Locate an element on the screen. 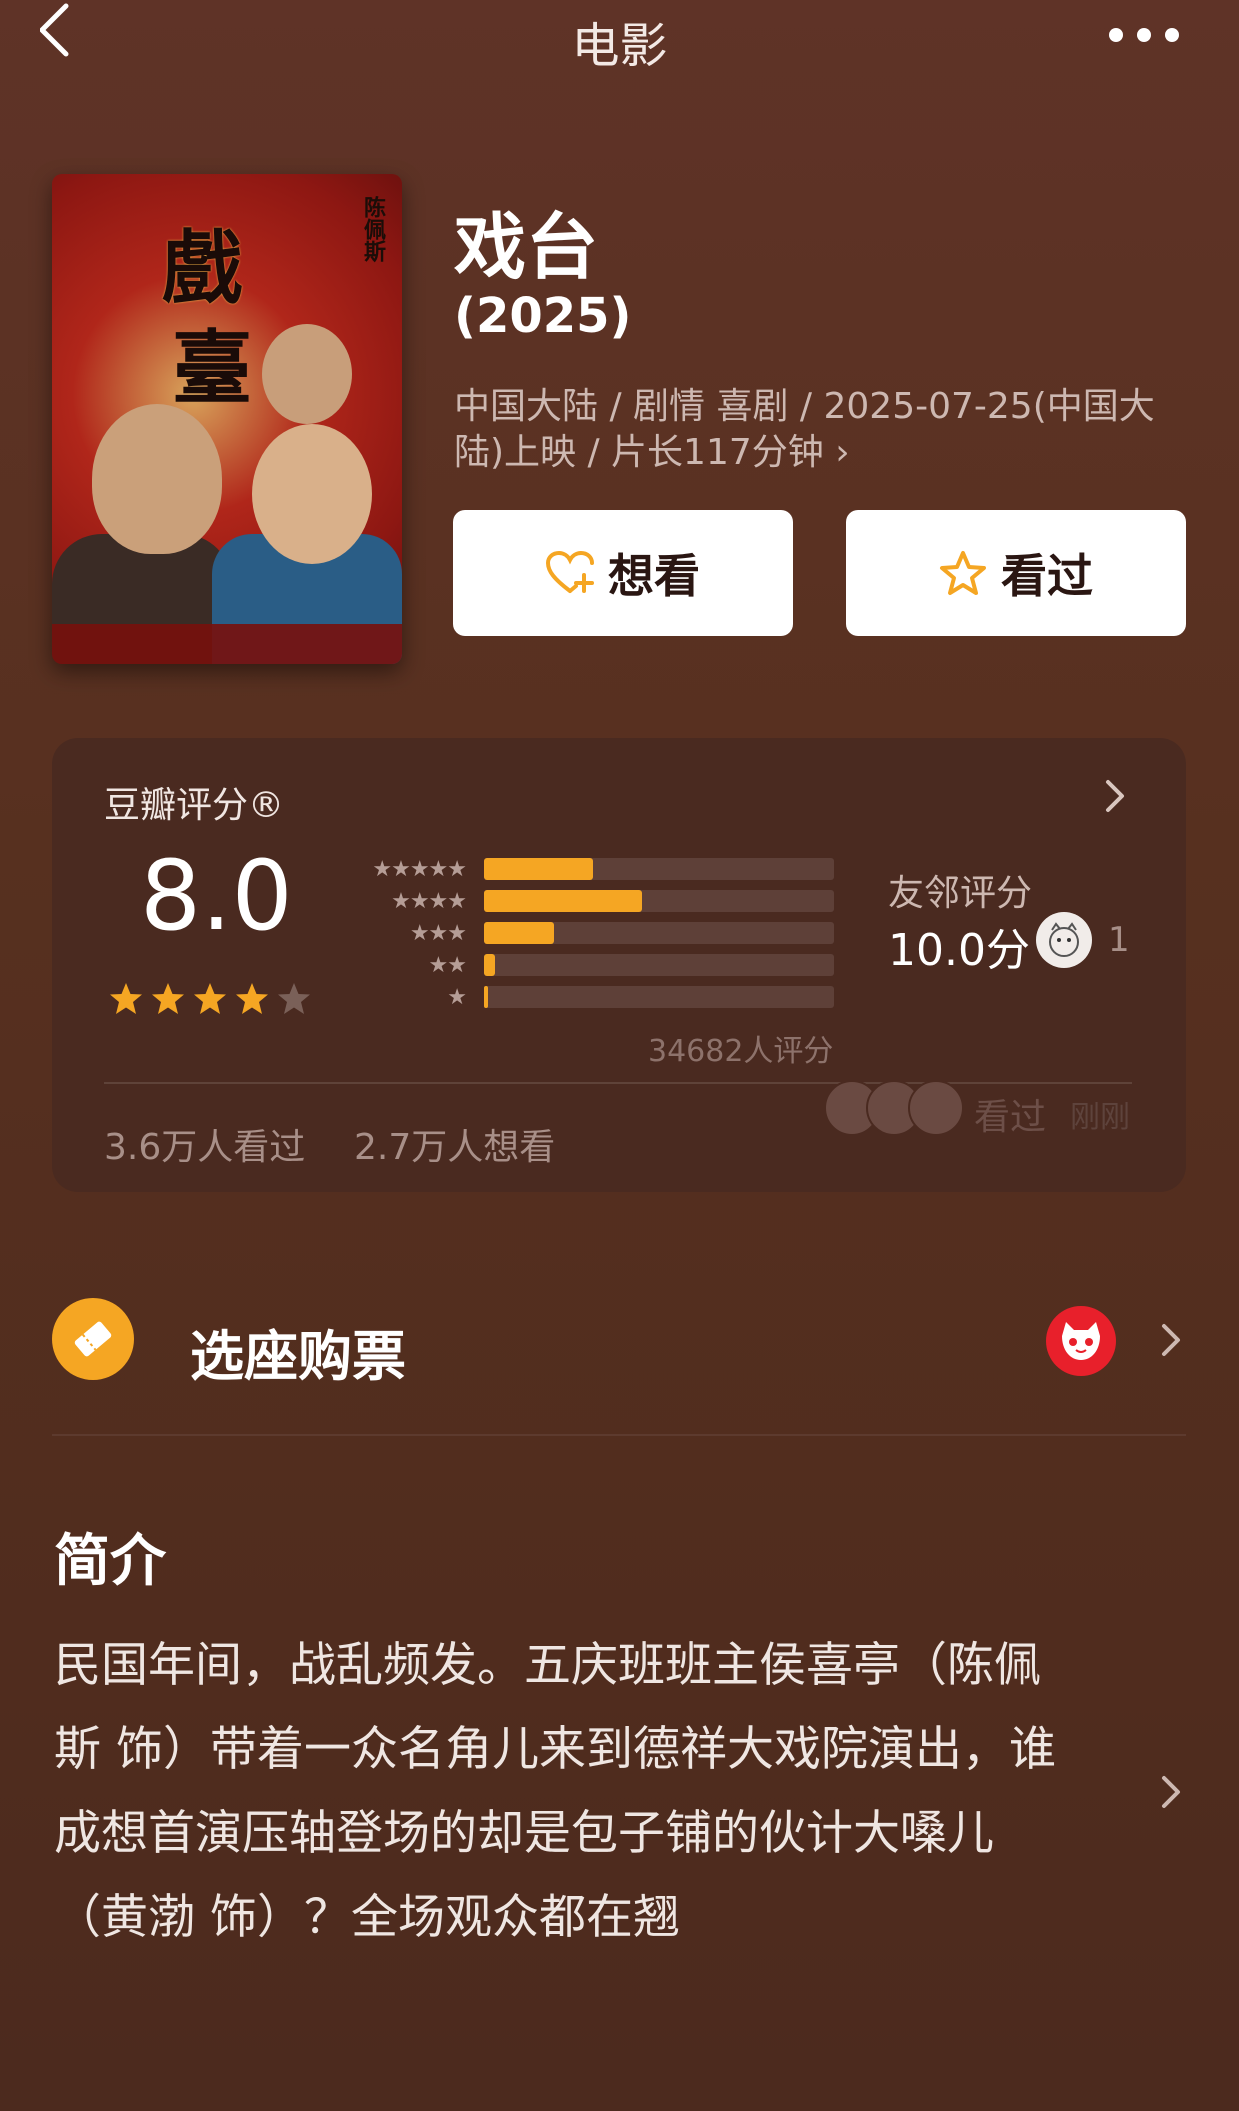  activity-time: 刚刚 is located at coordinates (1100, 1117).